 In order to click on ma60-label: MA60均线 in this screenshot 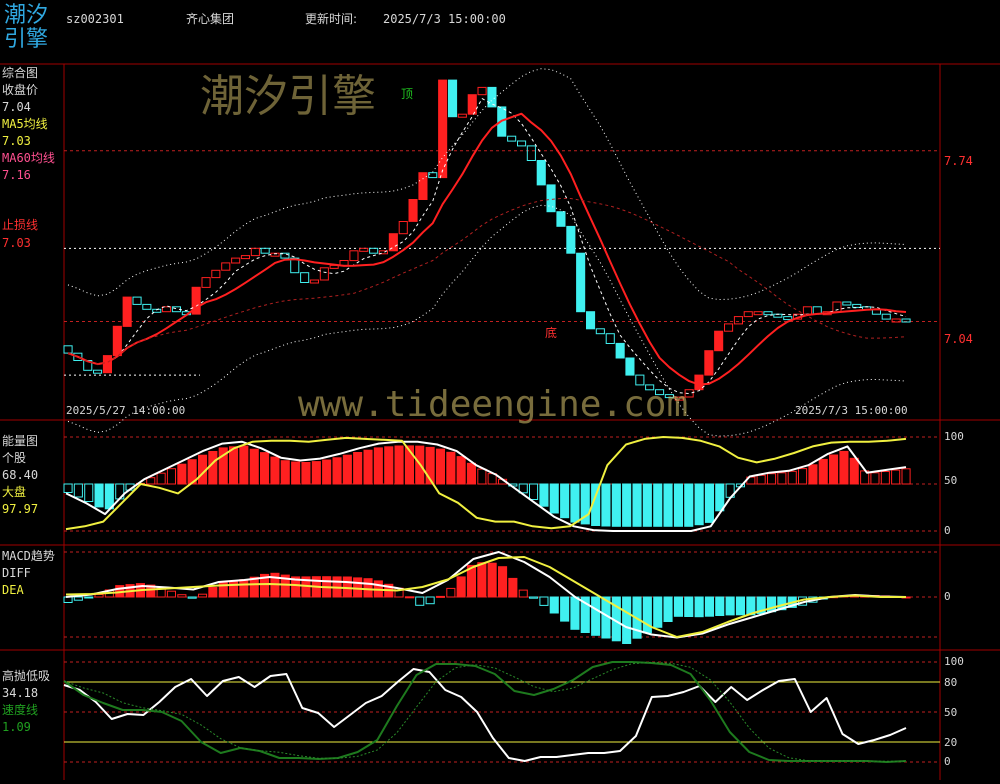, I will do `click(28, 158)`.